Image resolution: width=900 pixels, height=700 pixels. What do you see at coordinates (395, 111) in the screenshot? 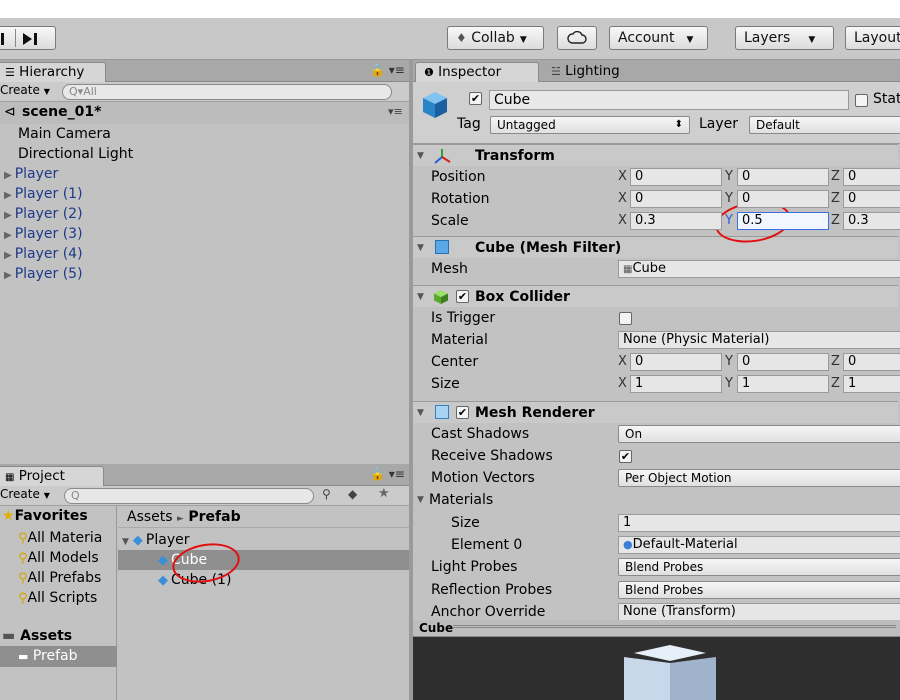
I see `scene-menu-icon: ▾≡` at bounding box center [395, 111].